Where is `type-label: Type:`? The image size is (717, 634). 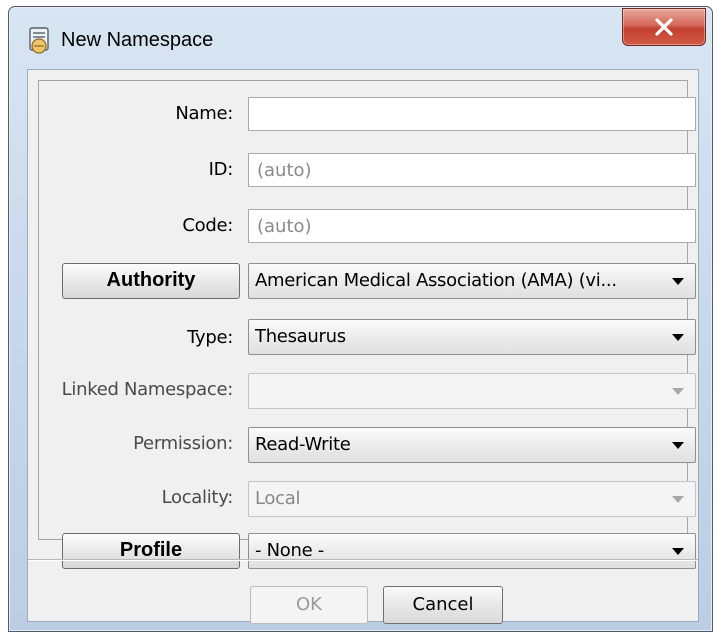
type-label: Type: is located at coordinates (210, 337).